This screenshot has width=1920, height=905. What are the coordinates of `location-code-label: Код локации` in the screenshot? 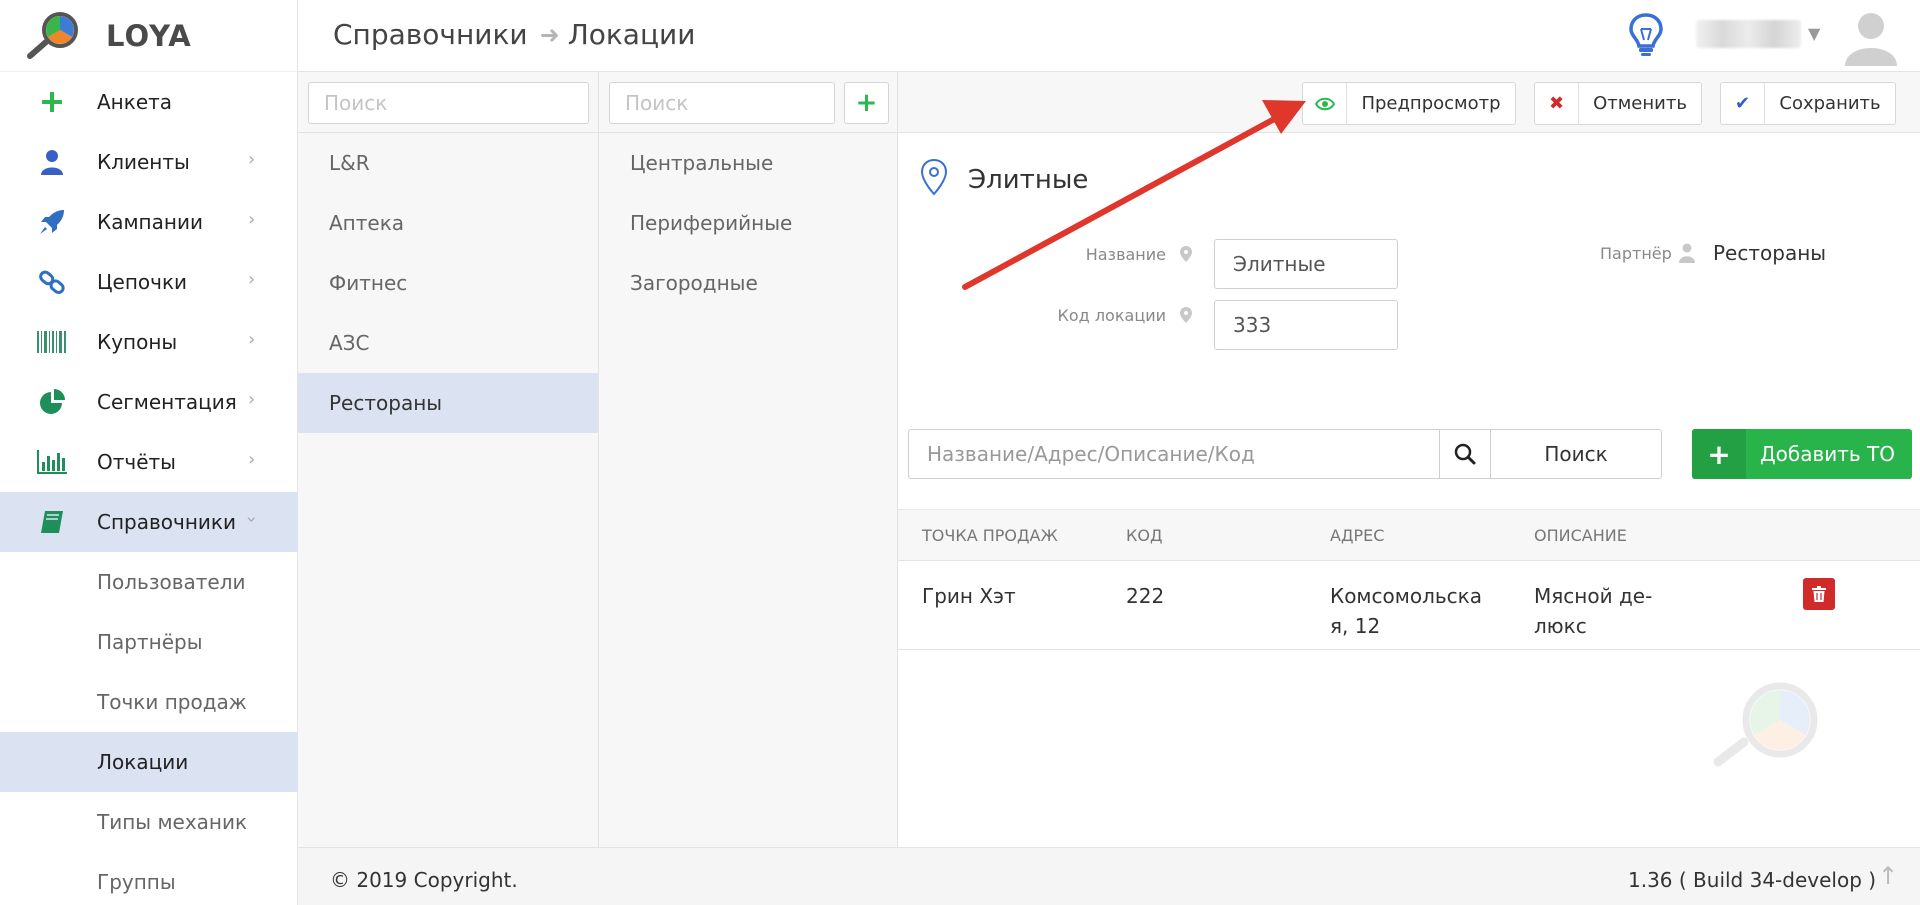 It's located at (1111, 315).